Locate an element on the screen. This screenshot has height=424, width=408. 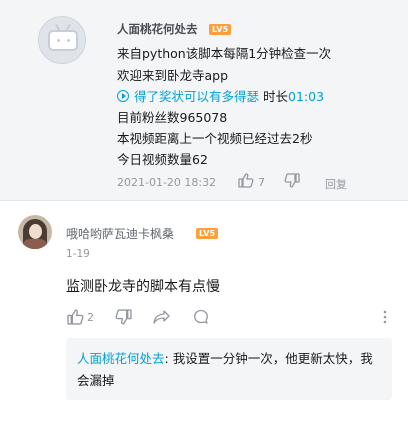
sub-reply-box: 人面桃花何处去: 我设置一分钟一次，他更新太快，我会漏掉 is located at coordinates (229, 369).